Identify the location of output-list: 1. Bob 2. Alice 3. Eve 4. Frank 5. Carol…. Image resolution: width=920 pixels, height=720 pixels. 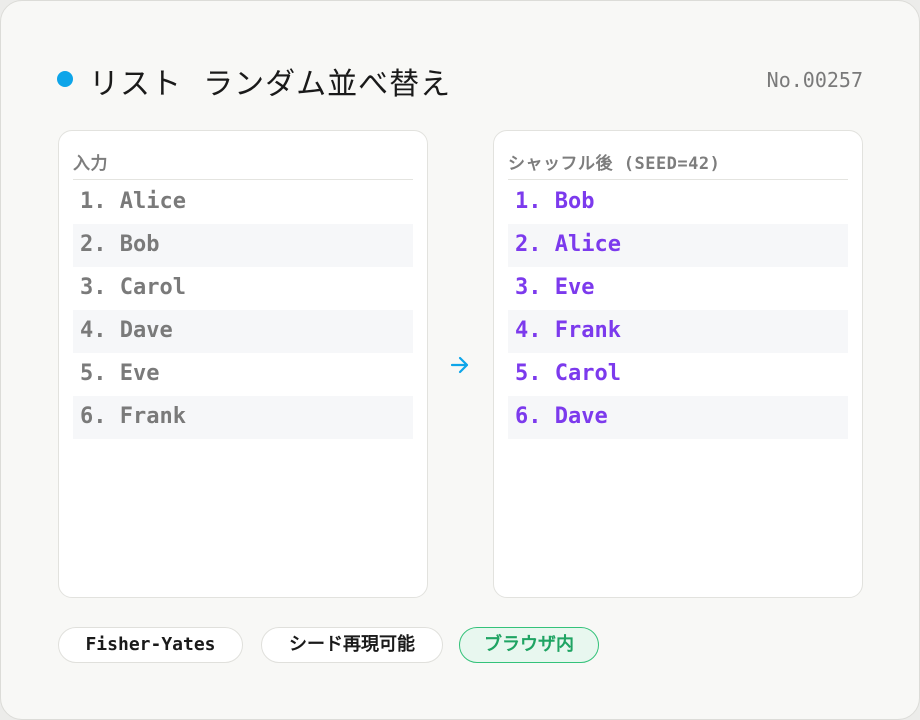
(678, 310).